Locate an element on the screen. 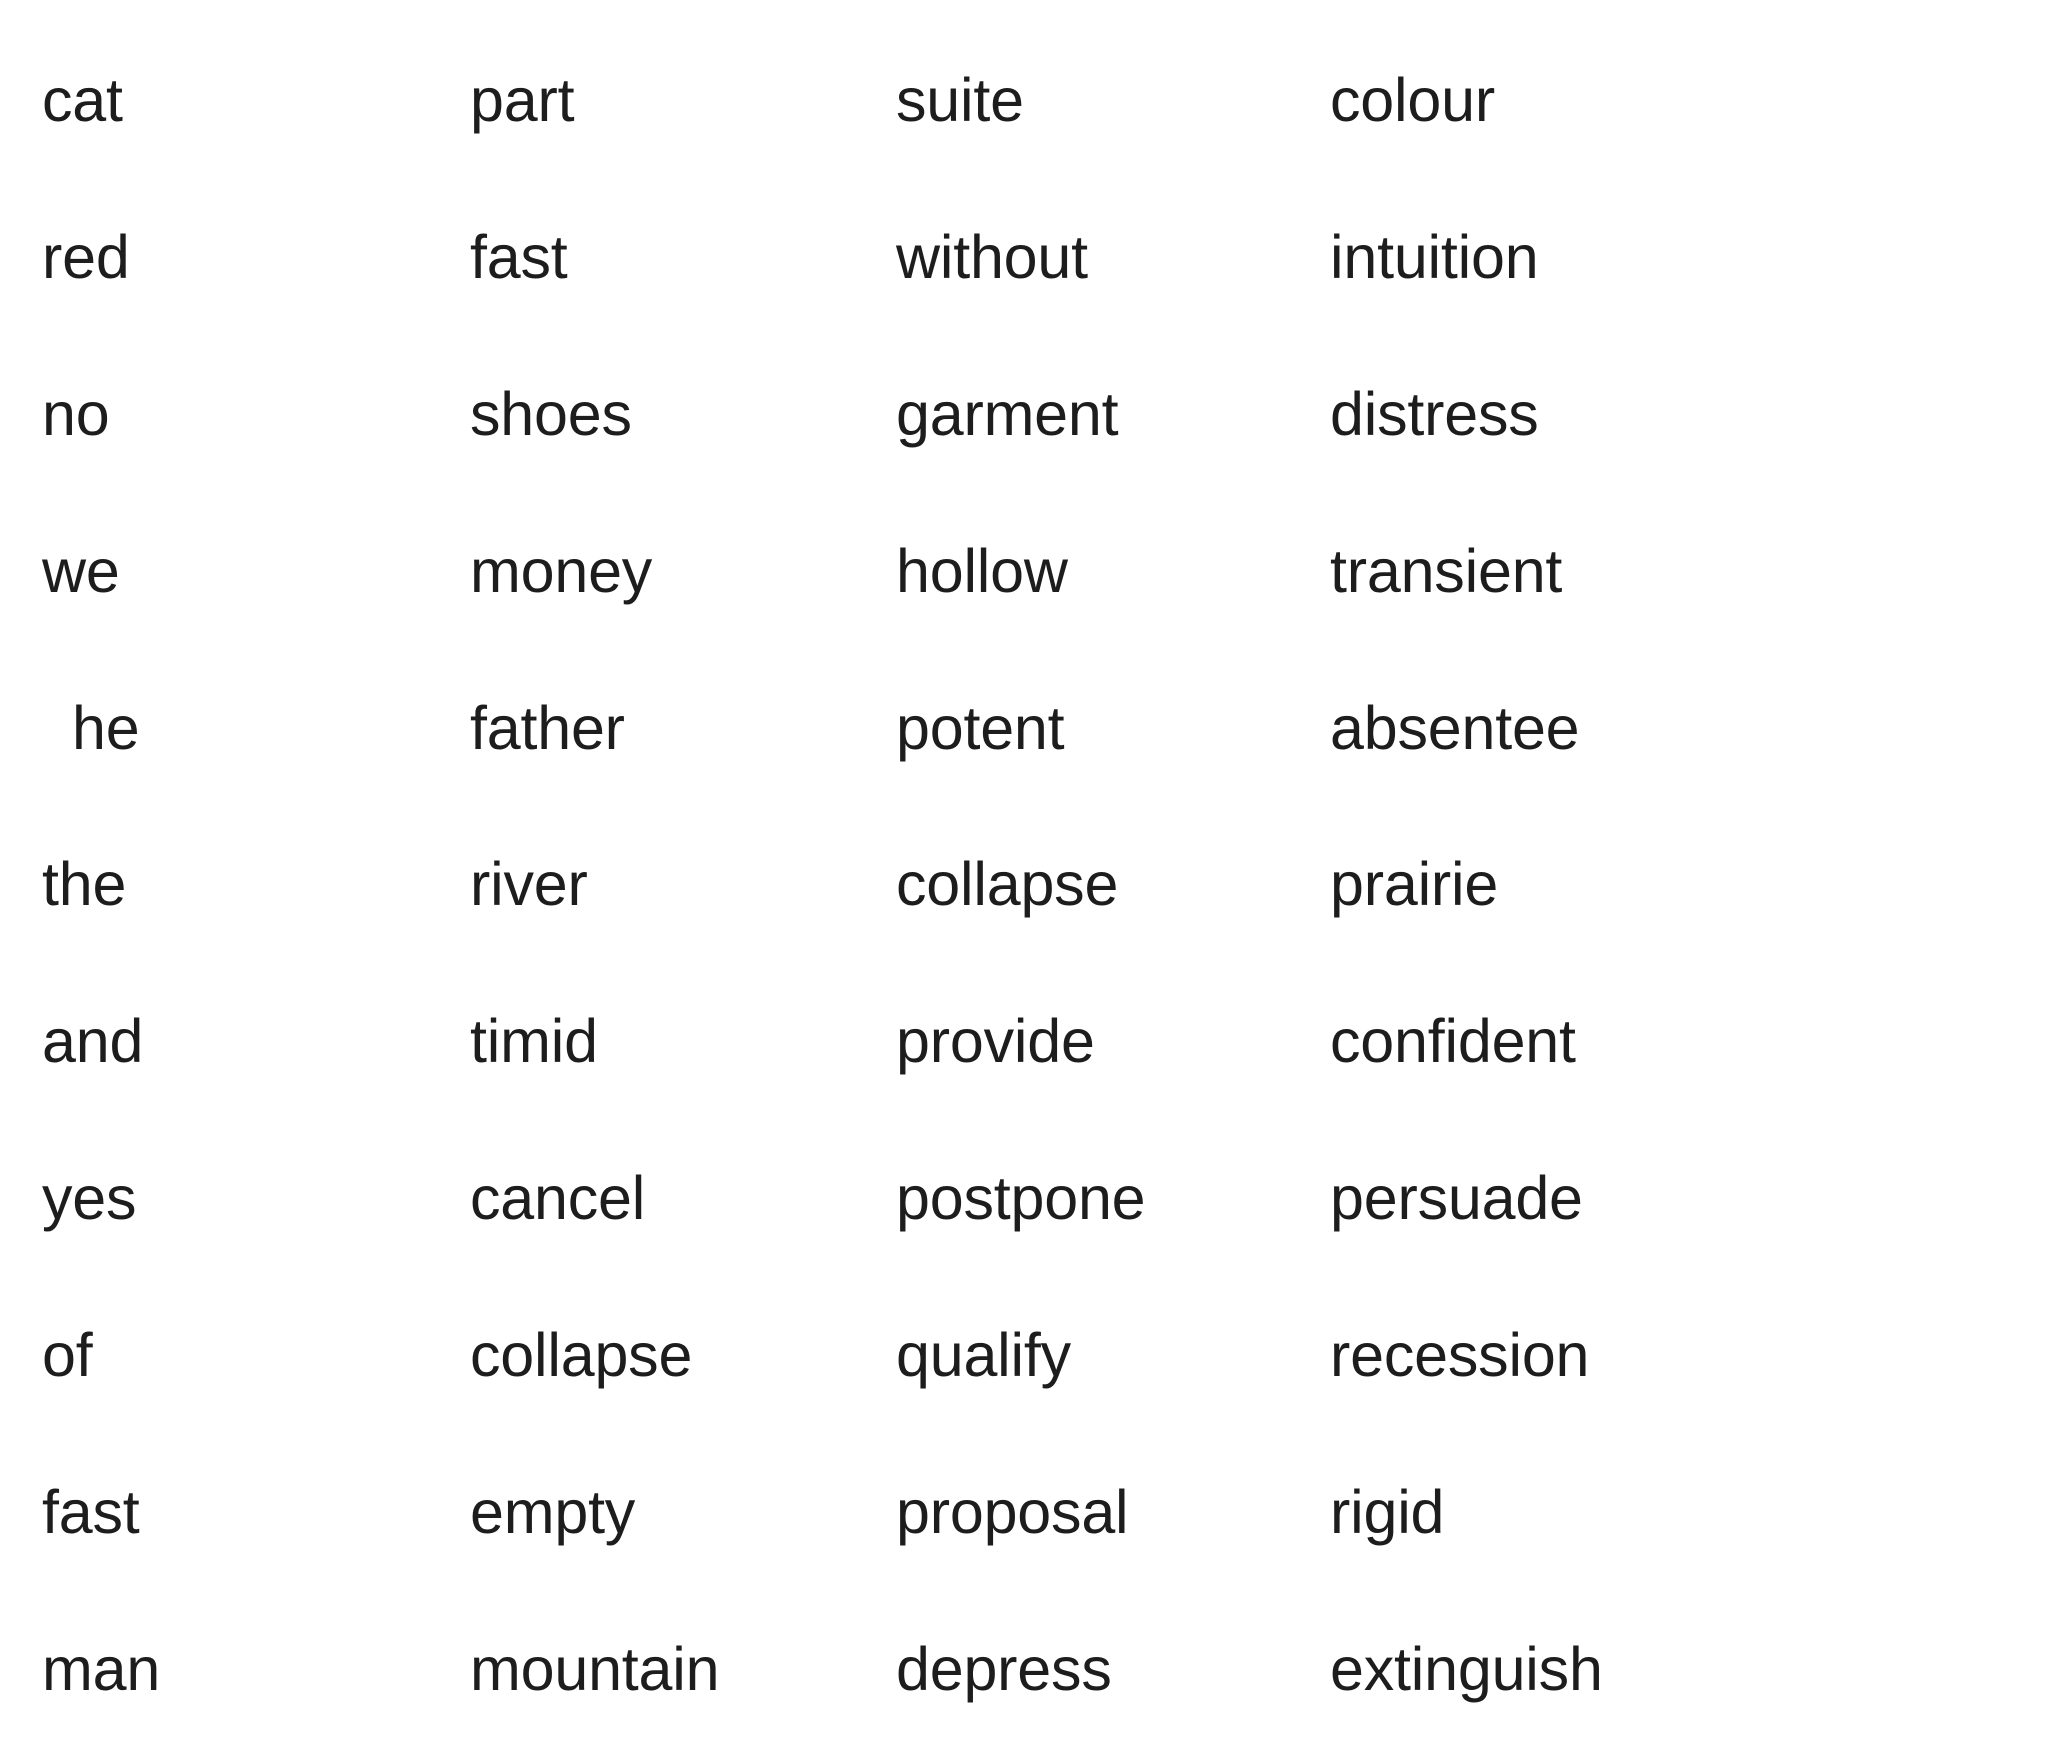 This screenshot has width=2047, height=1748. word-item: extinguish is located at coordinates (1466, 1668).